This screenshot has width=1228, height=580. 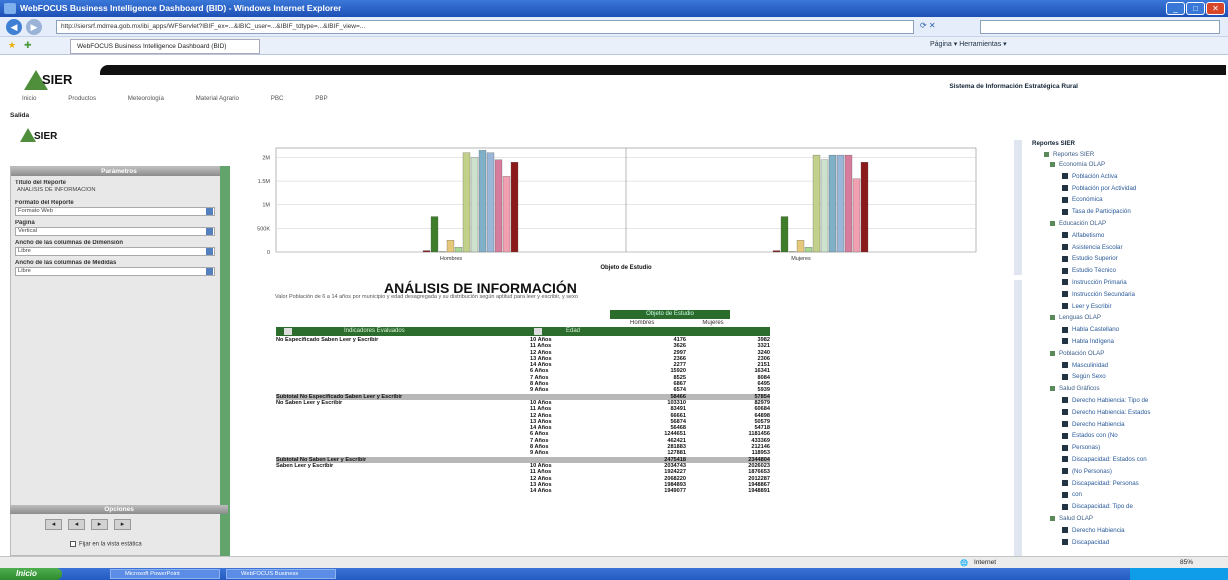 I want to click on tree-report-item: Asistencia Escolar, so click(x=1092, y=247).